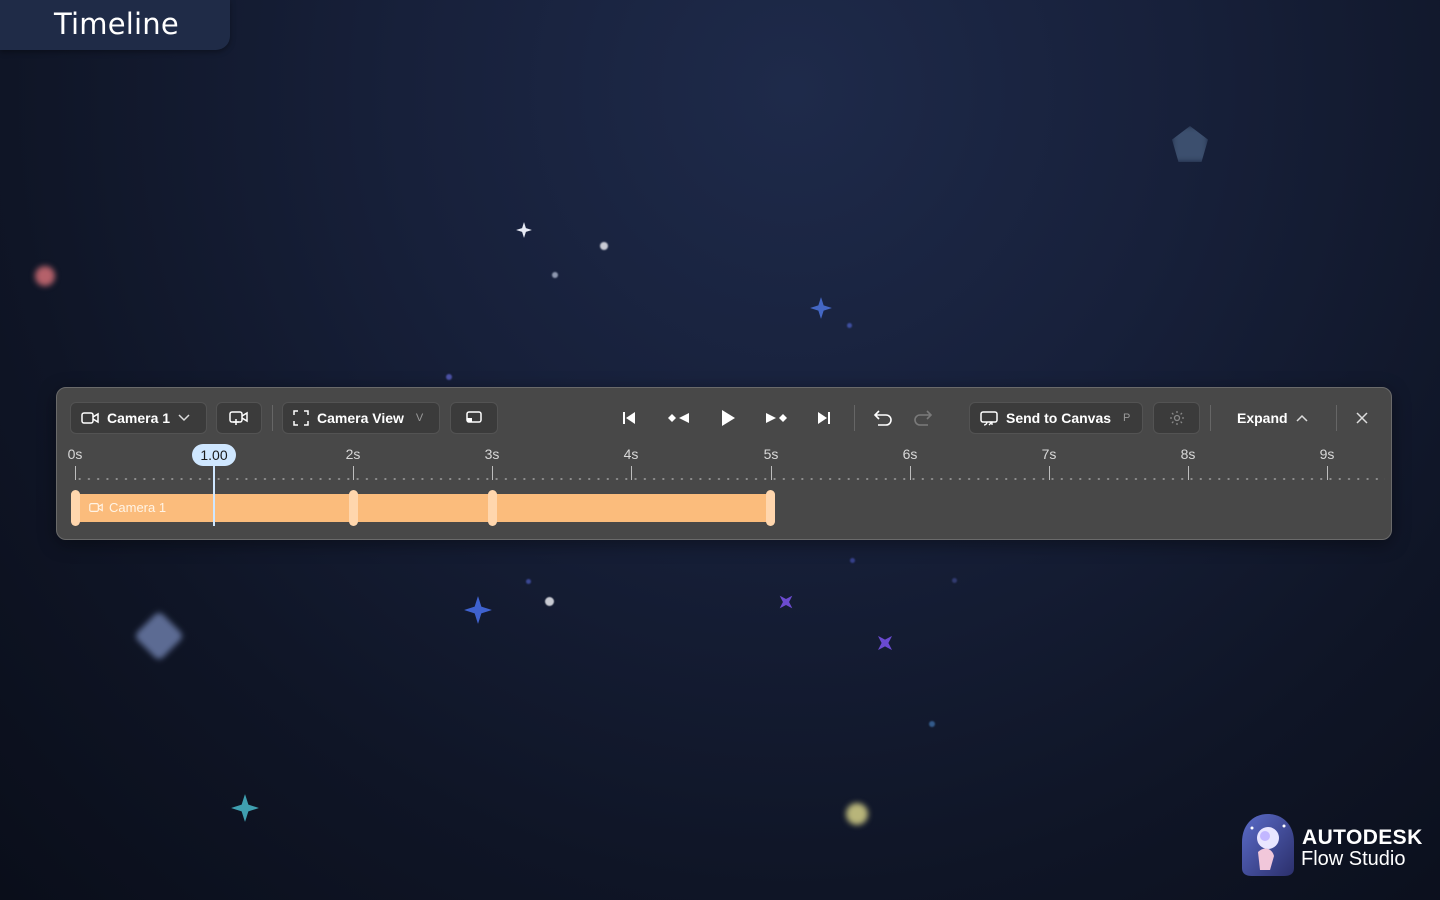 The image size is (1440, 900). I want to click on undo-button, so click(883, 418).